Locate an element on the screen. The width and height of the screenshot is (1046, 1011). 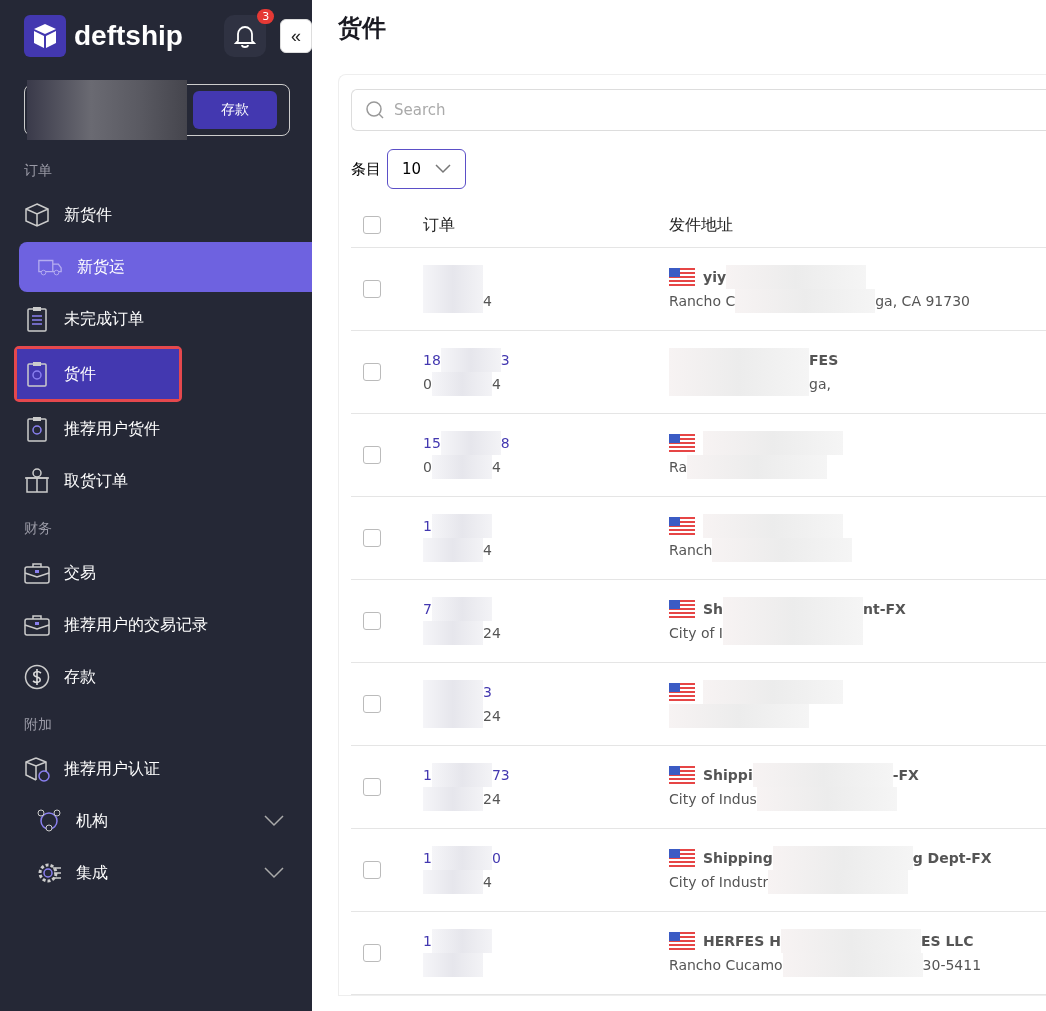
sender-name: Shippi is located at coordinates (728, 775).